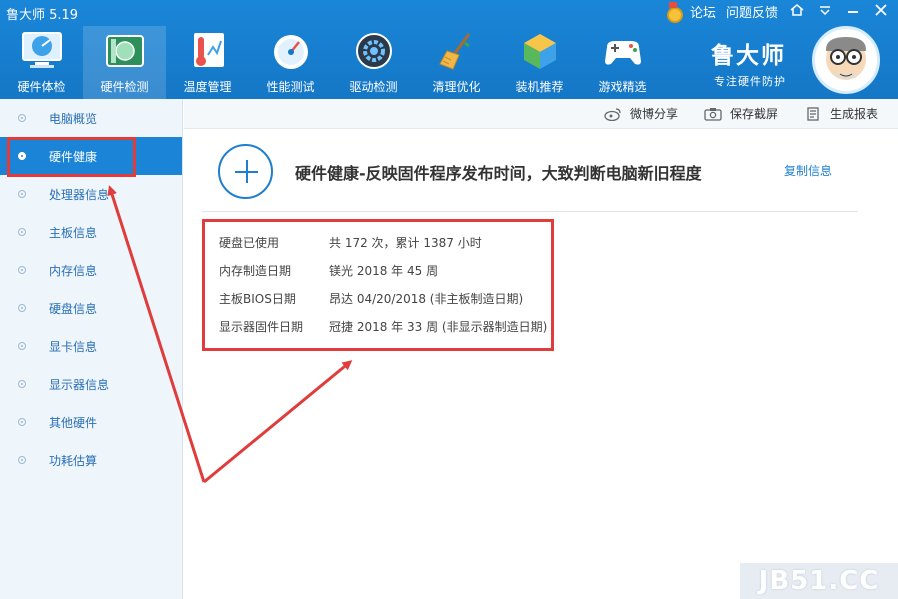  I want to click on gear-drive-icon, so click(374, 51).